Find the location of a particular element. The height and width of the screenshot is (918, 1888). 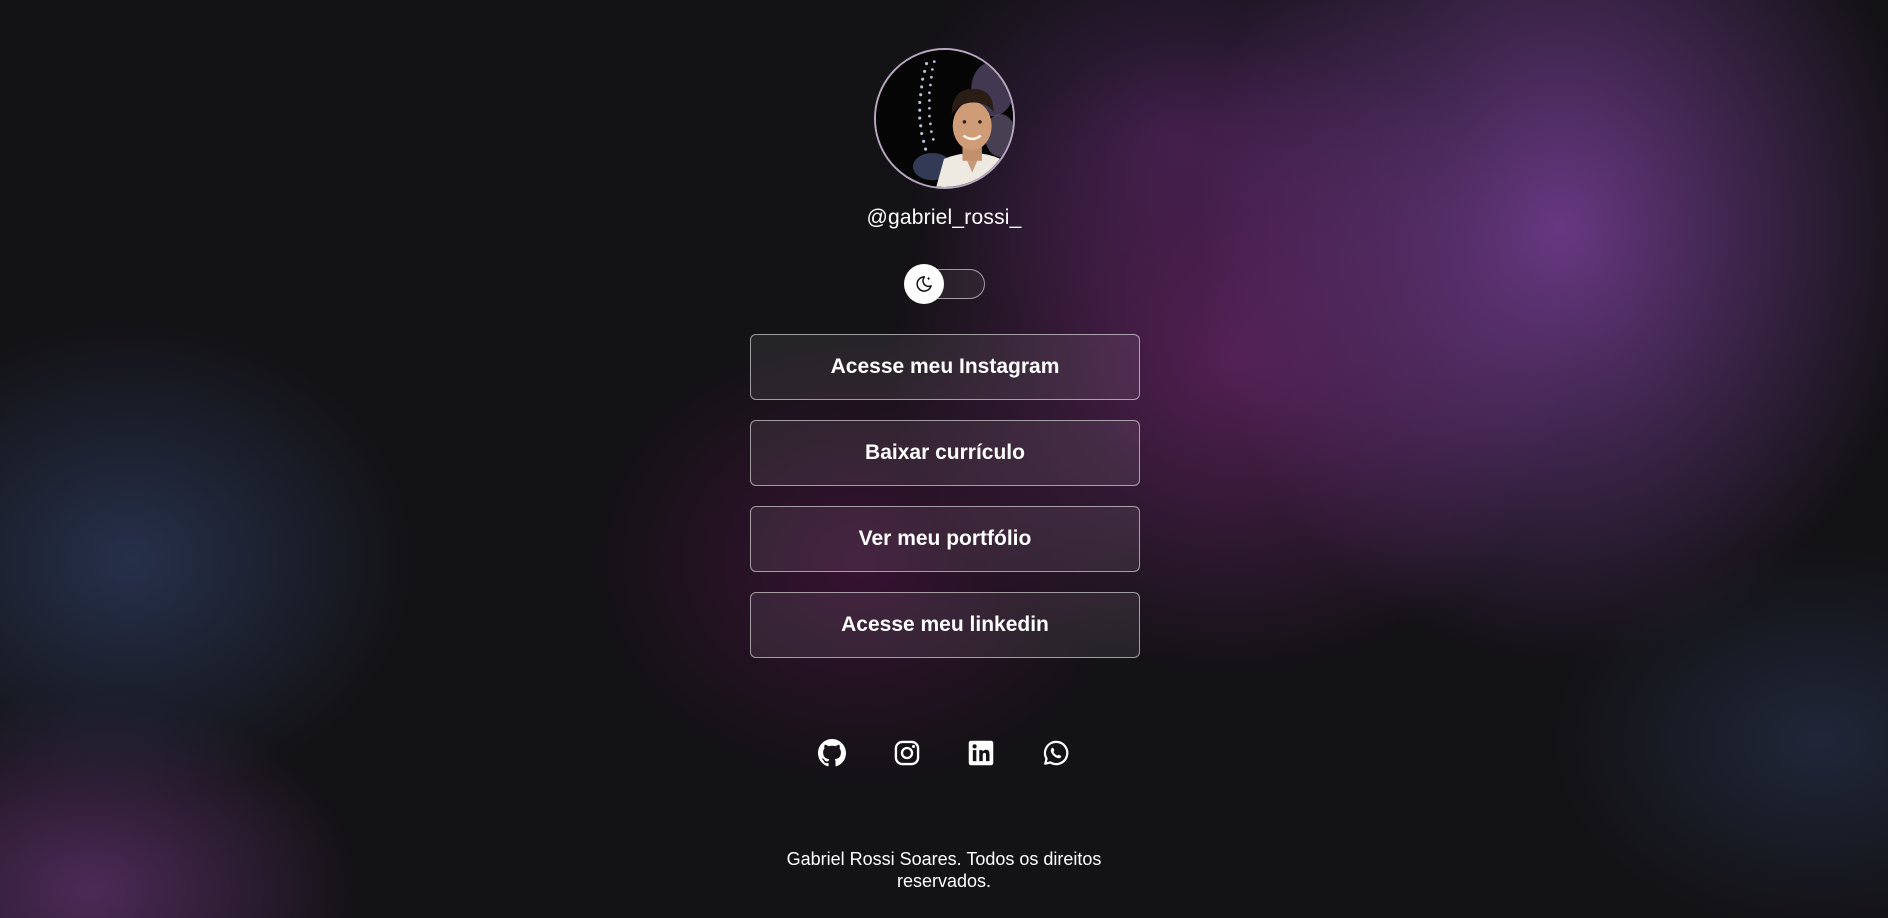

whatsapp-link is located at coordinates (1056, 753).